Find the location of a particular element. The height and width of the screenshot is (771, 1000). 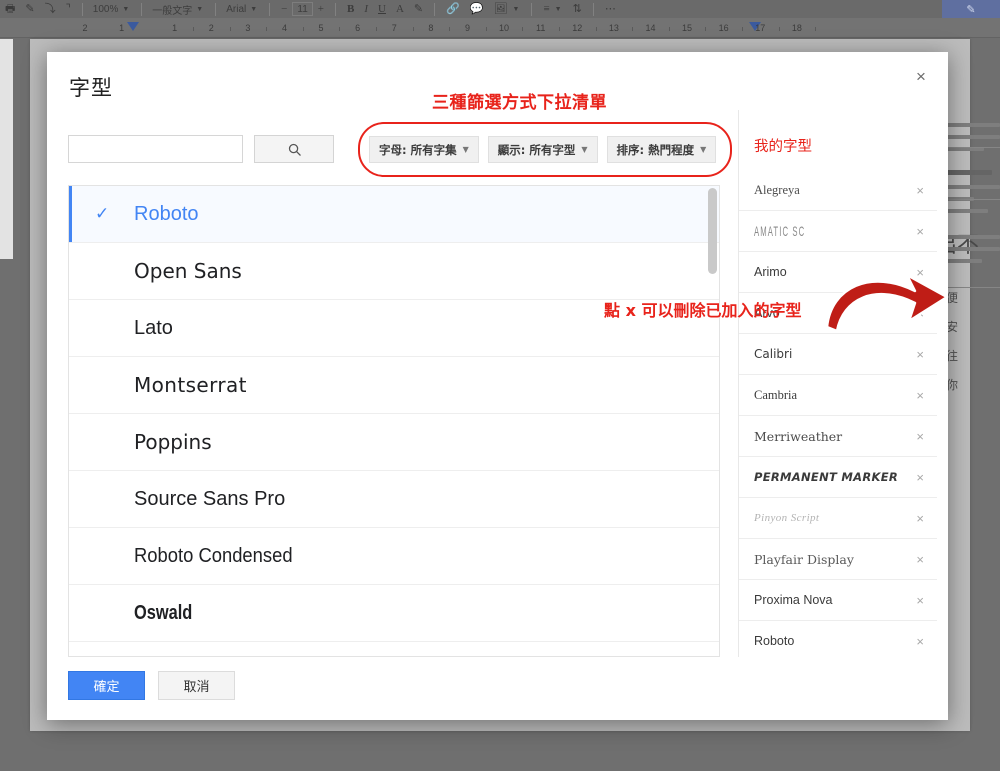

my-font-item: Cambria × is located at coordinates (838, 395).